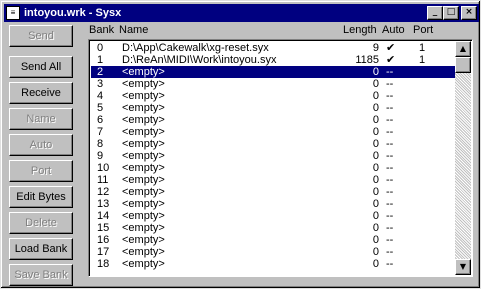 The height and width of the screenshot is (289, 481). Describe the element at coordinates (273, 96) in the screenshot. I see `list-item: 4 <empty> 0 --` at that location.